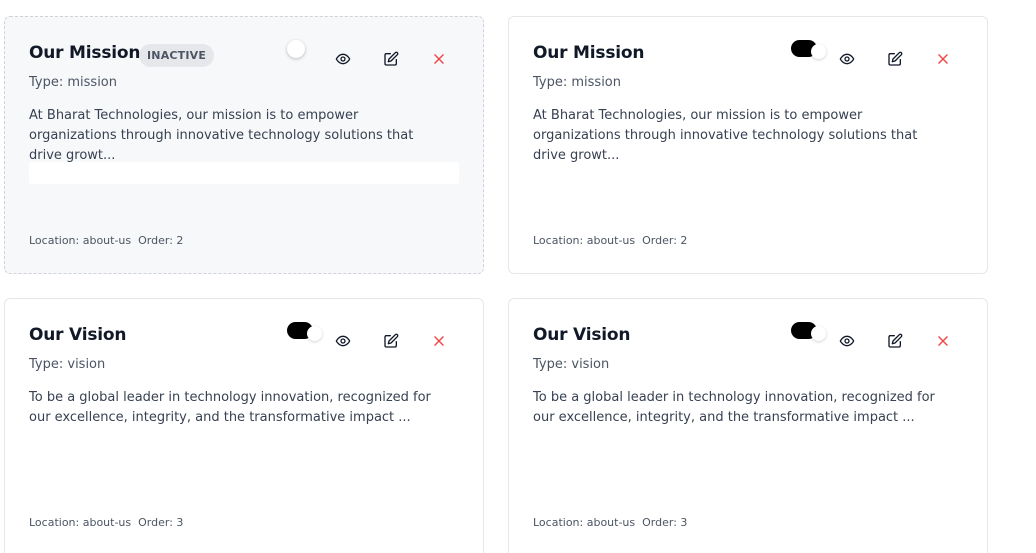 The width and height of the screenshot is (1036, 553). I want to click on status-badge: INACTIVE, so click(177, 55).